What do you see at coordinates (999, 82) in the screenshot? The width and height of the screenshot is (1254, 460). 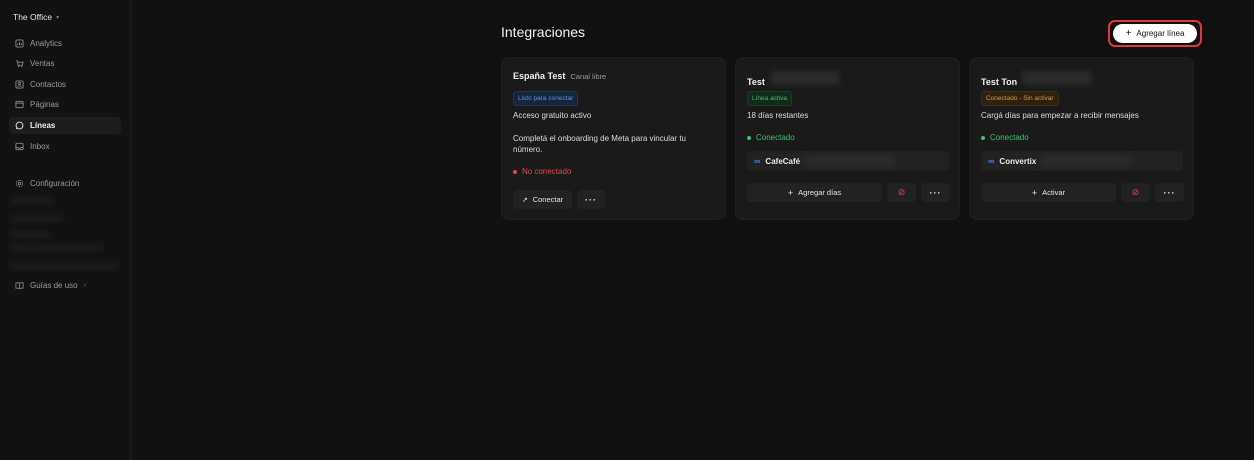 I see `card-title-text: Test Ton` at bounding box center [999, 82].